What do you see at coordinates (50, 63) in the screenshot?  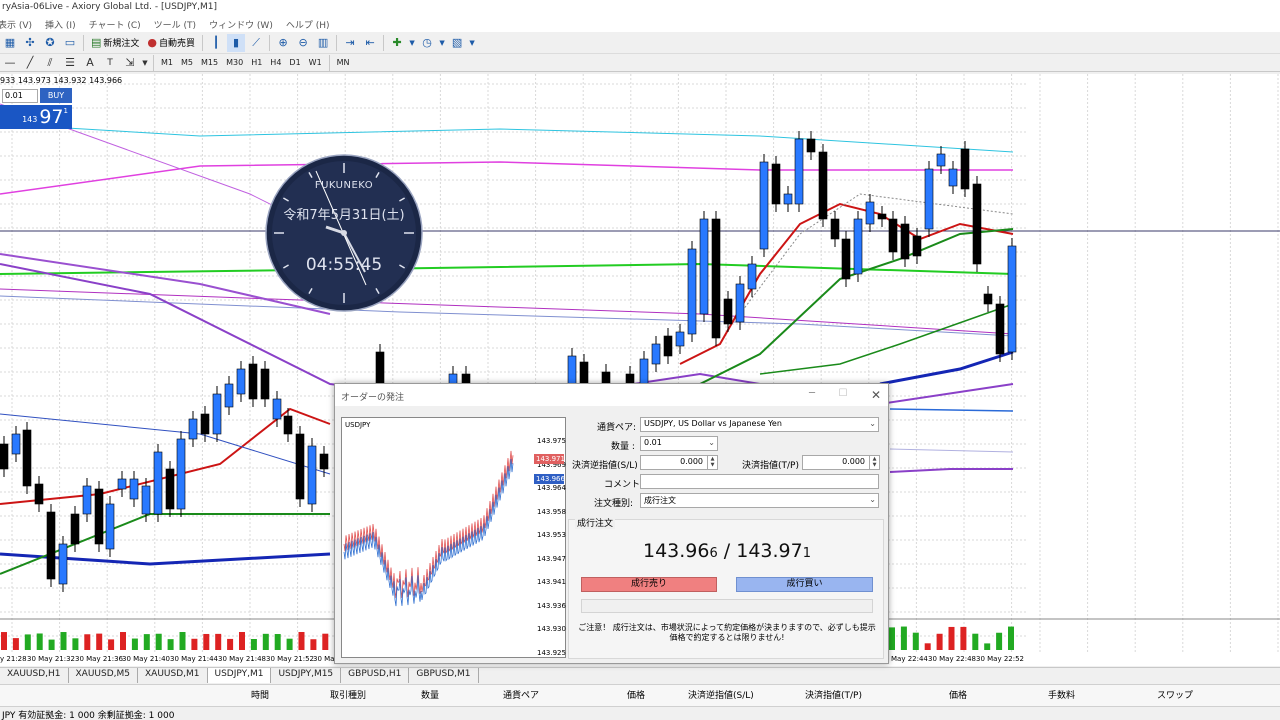 I see `channel-icon: ⫽` at bounding box center [50, 63].